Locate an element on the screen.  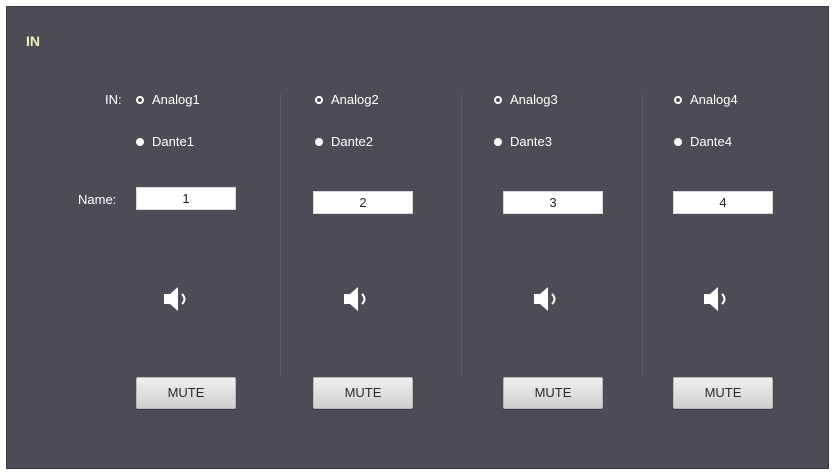
radio-analog4: Analog4 is located at coordinates (706, 99).